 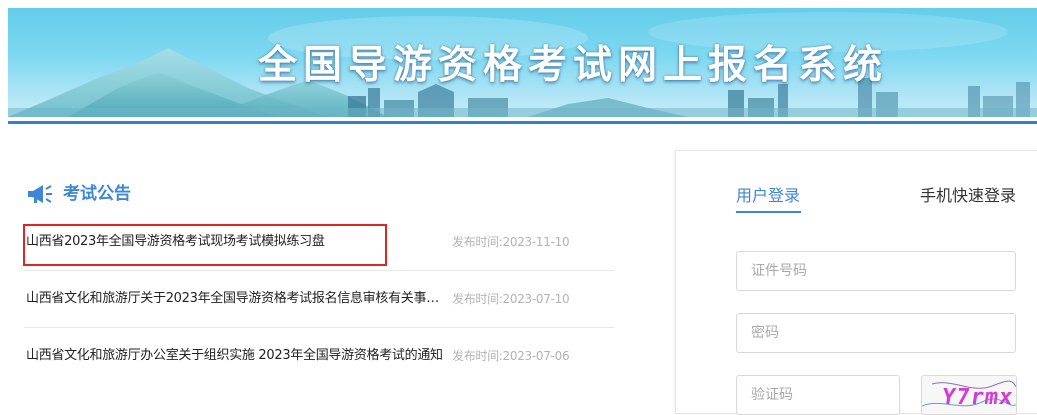 I want to click on captcha-image: Y7rmx, so click(x=969, y=395).